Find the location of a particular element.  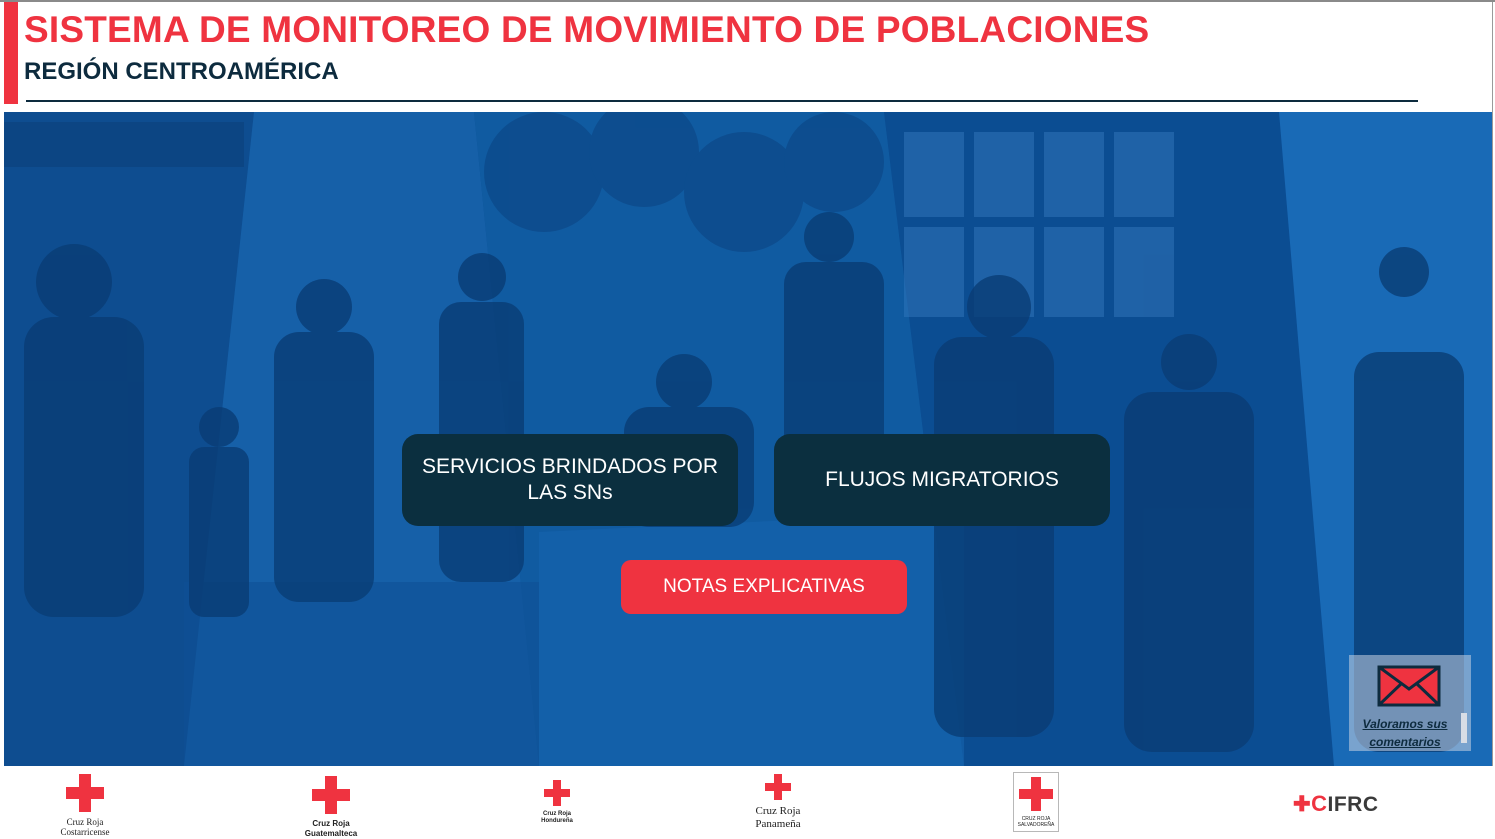

logo-cruz-roja-costarricense: Cruz Roja Costarricense is located at coordinates (85, 805).